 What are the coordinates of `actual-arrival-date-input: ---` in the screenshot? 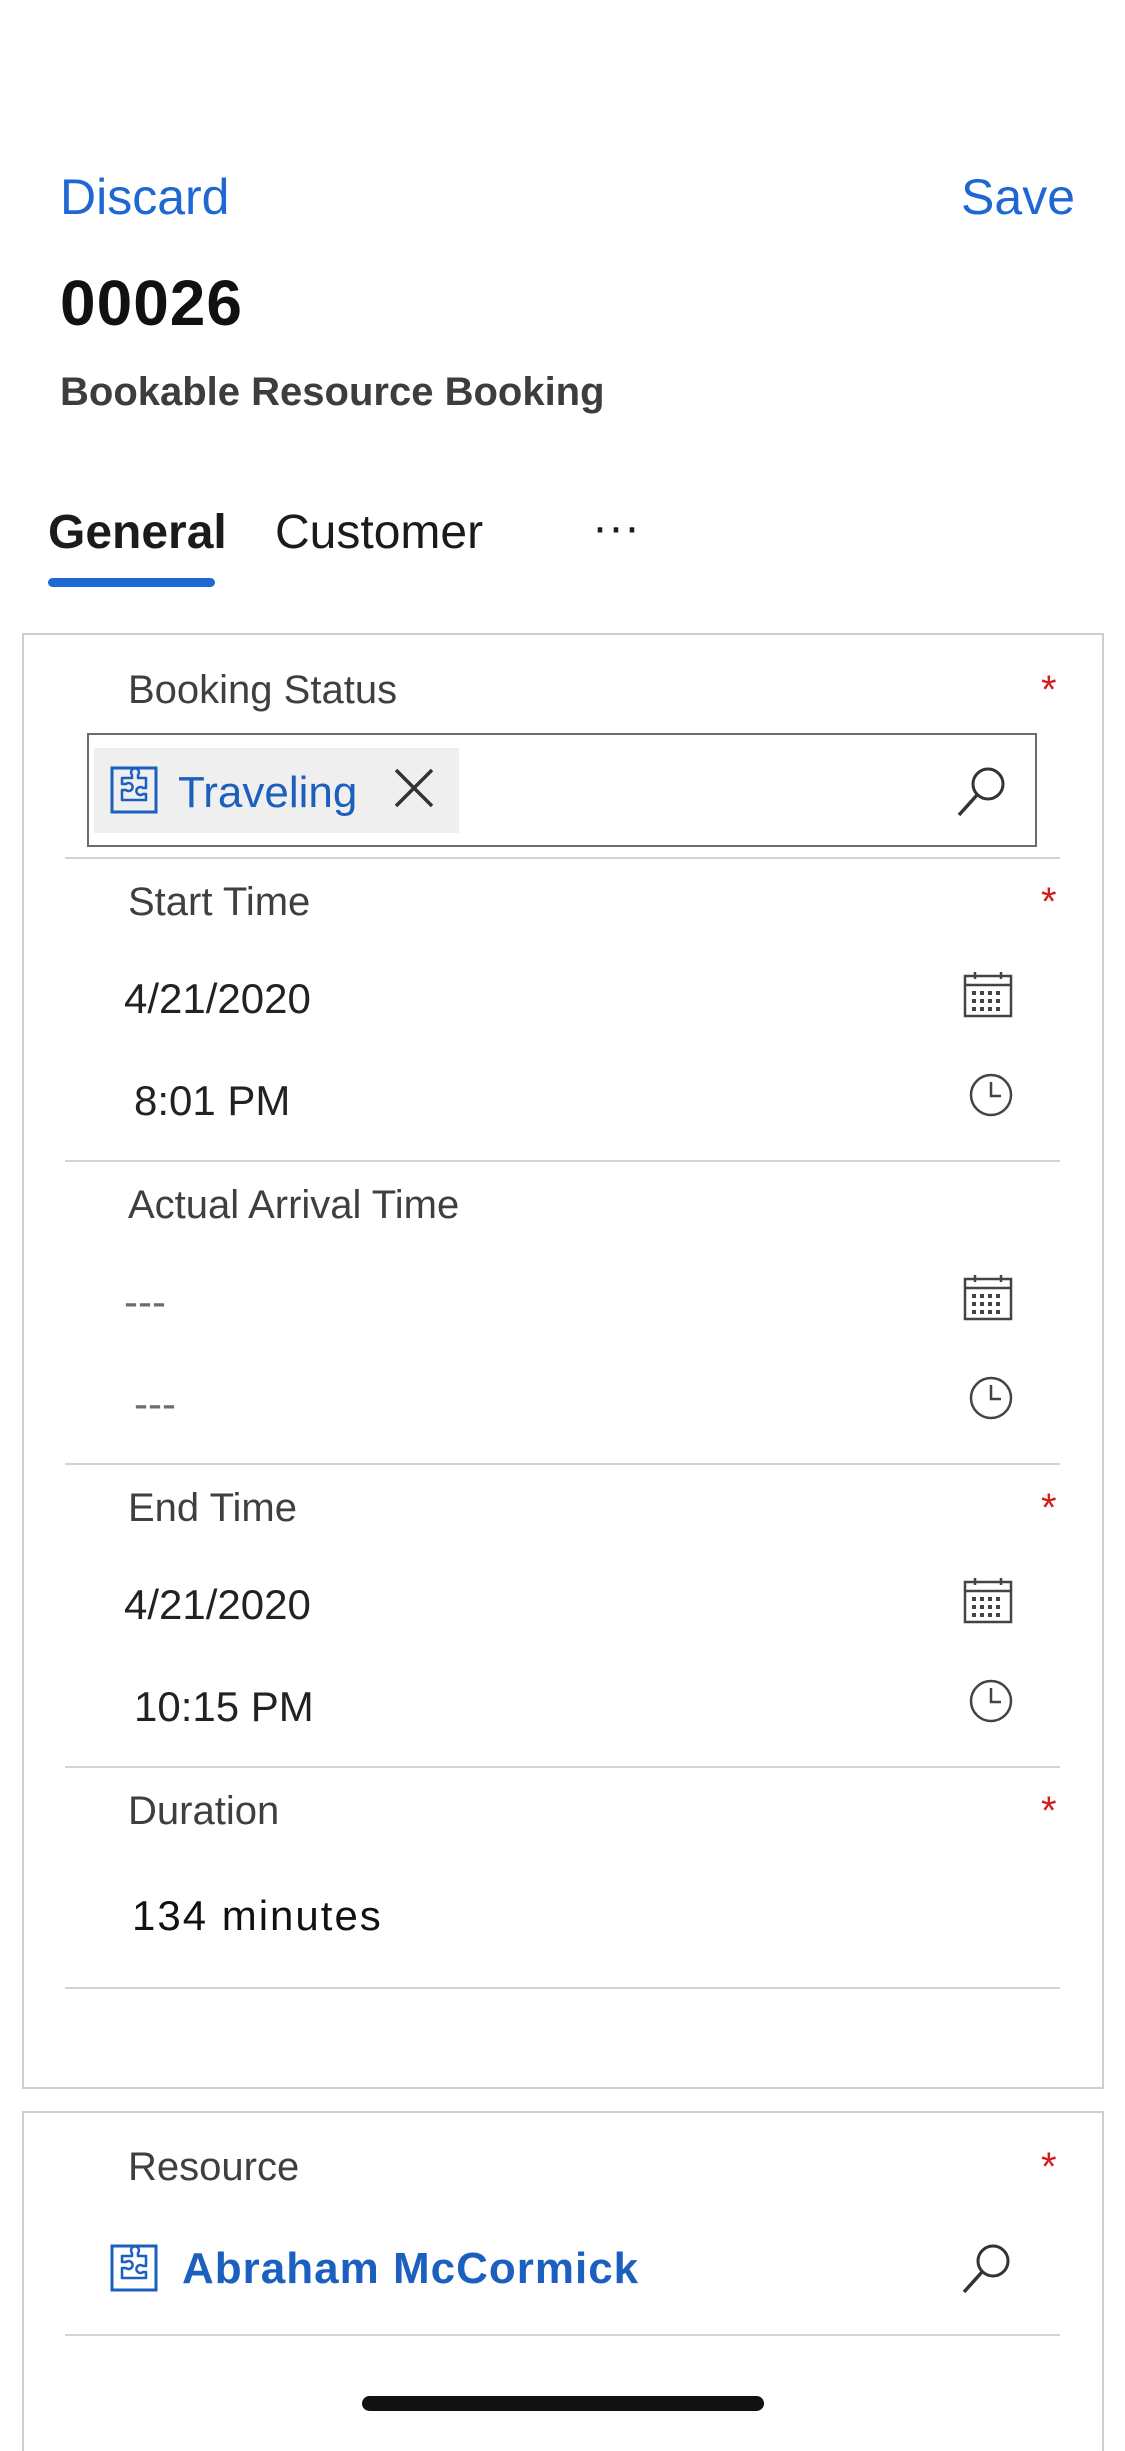 It's located at (145, 1302).